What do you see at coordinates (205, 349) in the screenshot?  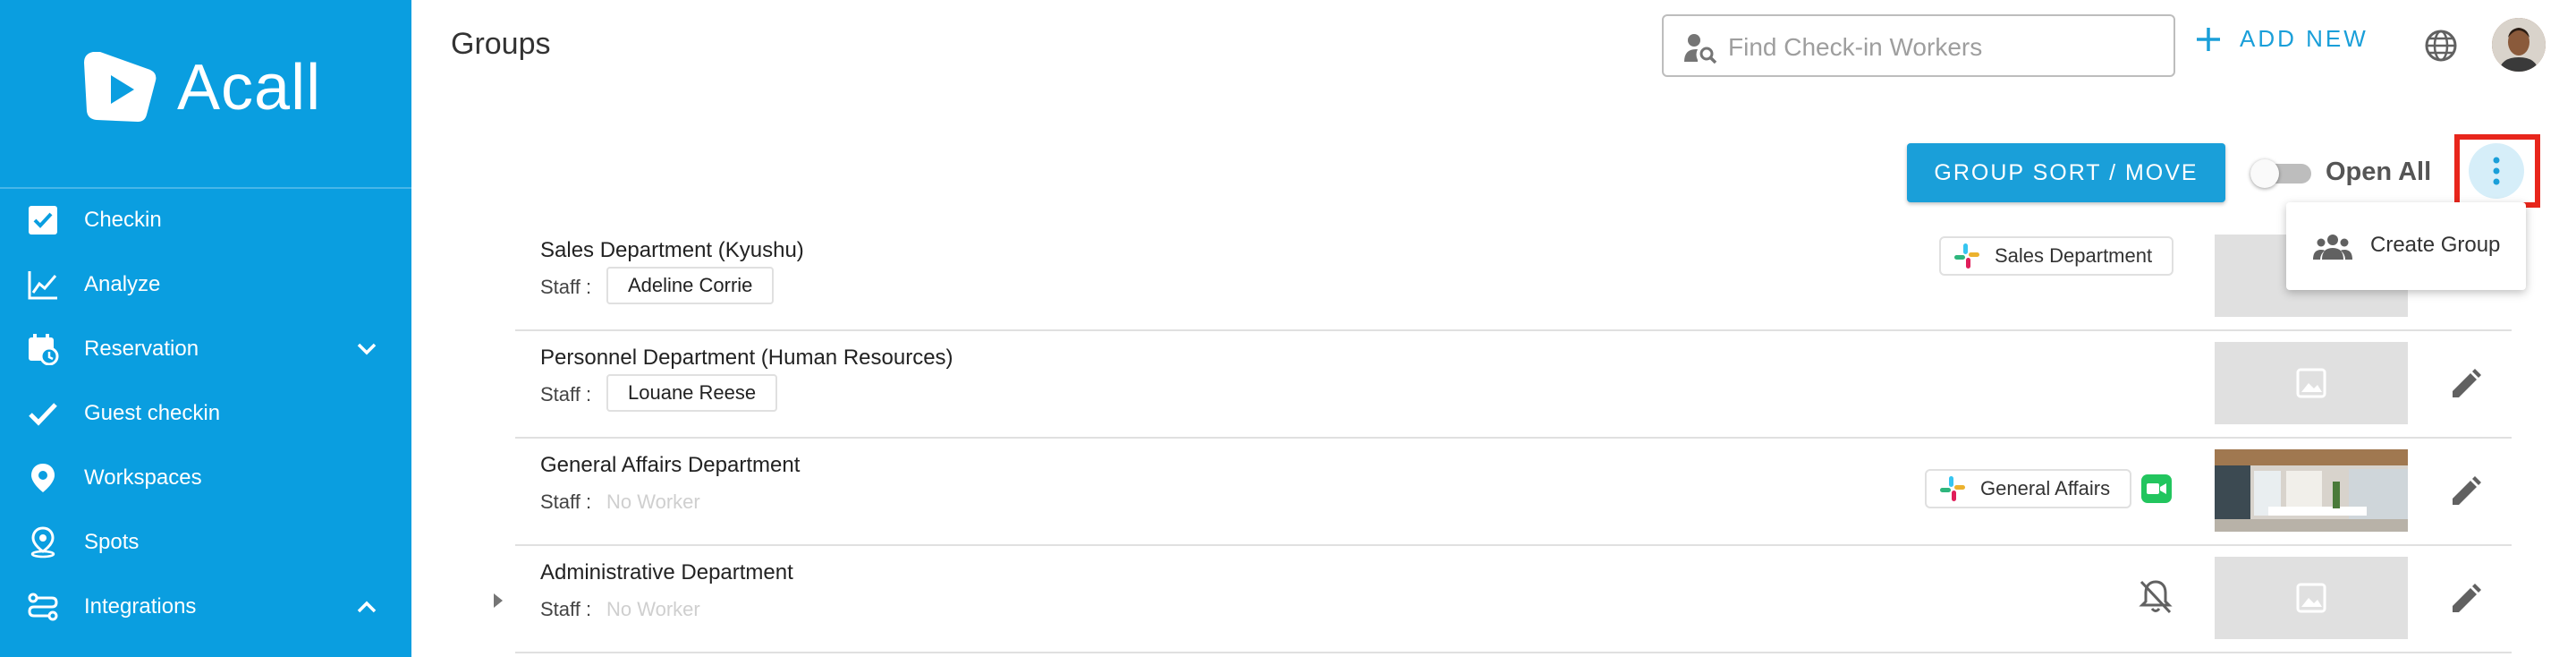 I see `sidebar-item-reservation: Reservation` at bounding box center [205, 349].